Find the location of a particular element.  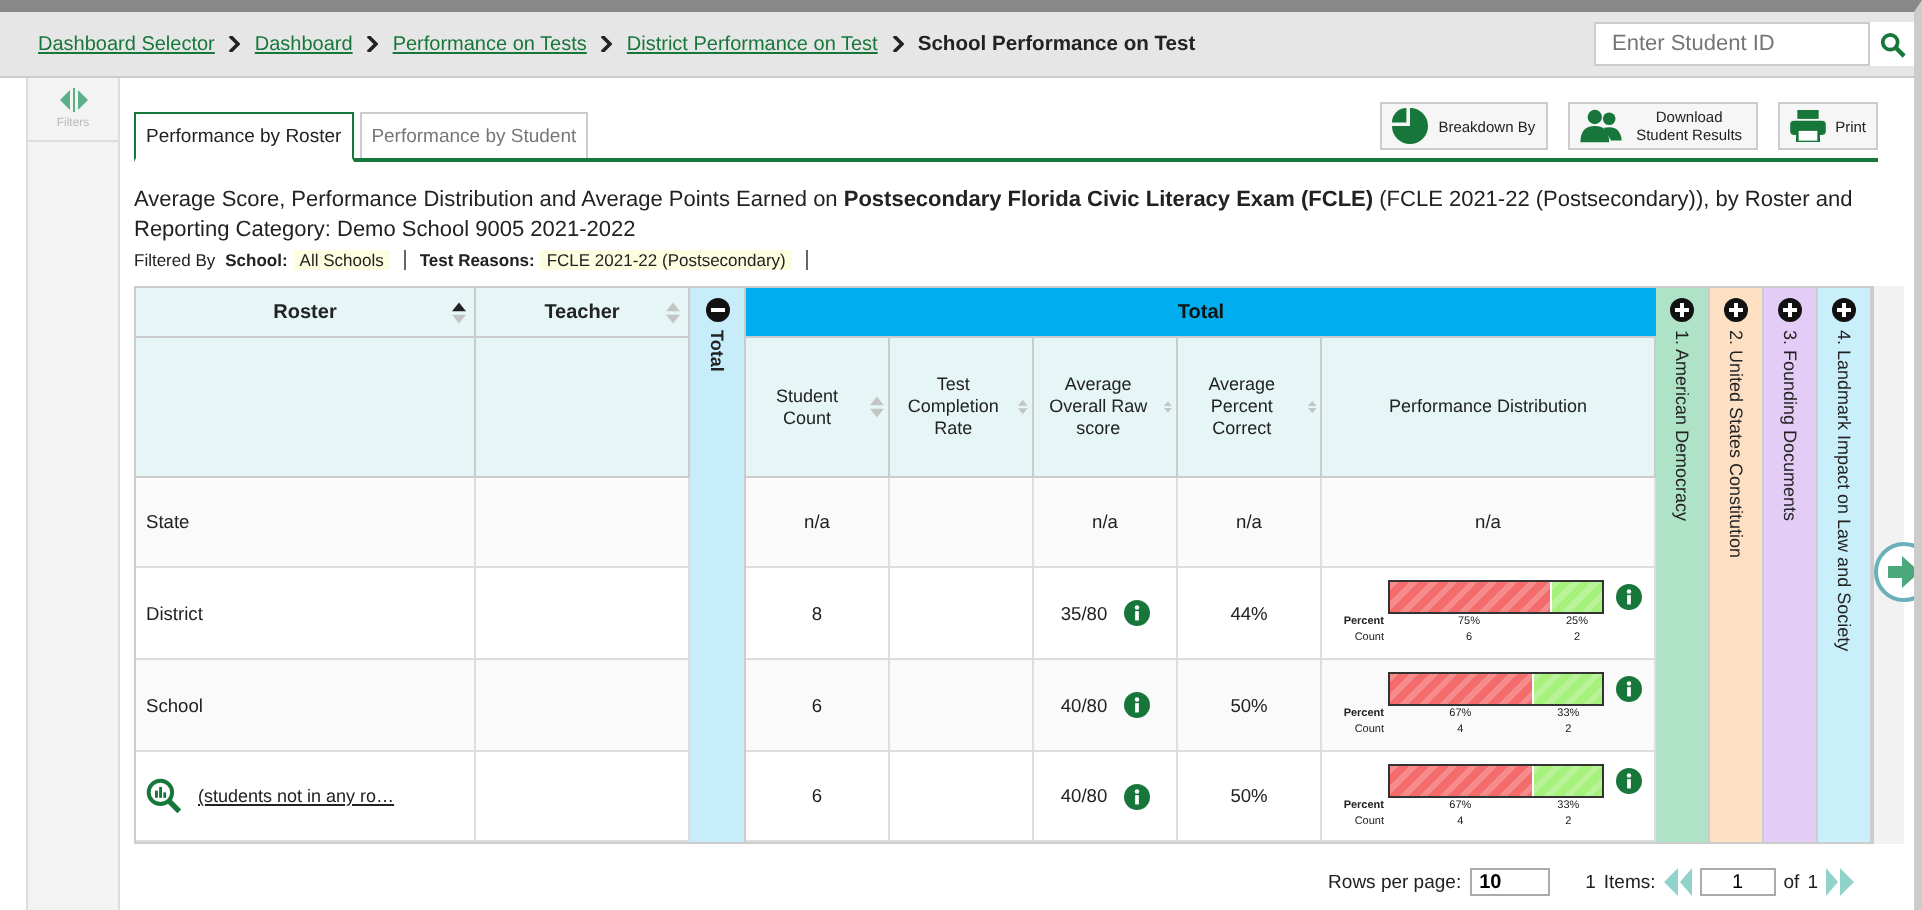

column-header: Average Percent Correct is located at coordinates (1250, 408).